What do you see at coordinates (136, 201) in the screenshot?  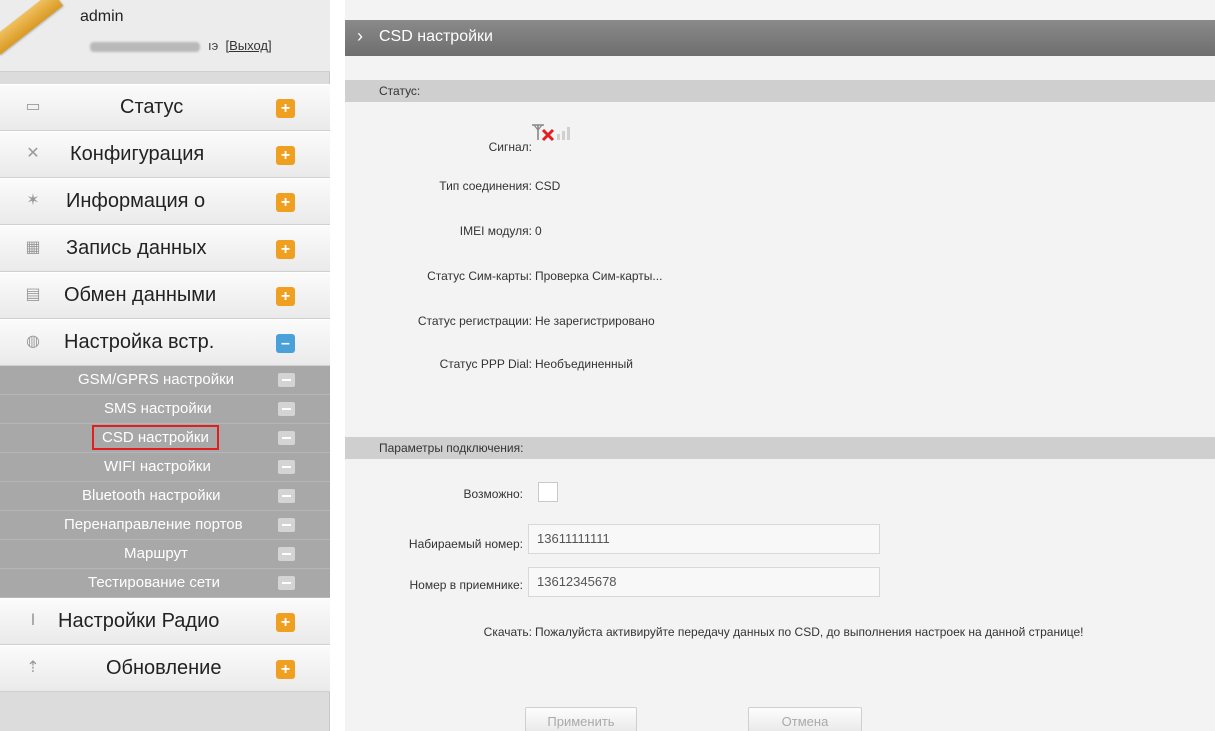 I see `menu-item-label: Информация о` at bounding box center [136, 201].